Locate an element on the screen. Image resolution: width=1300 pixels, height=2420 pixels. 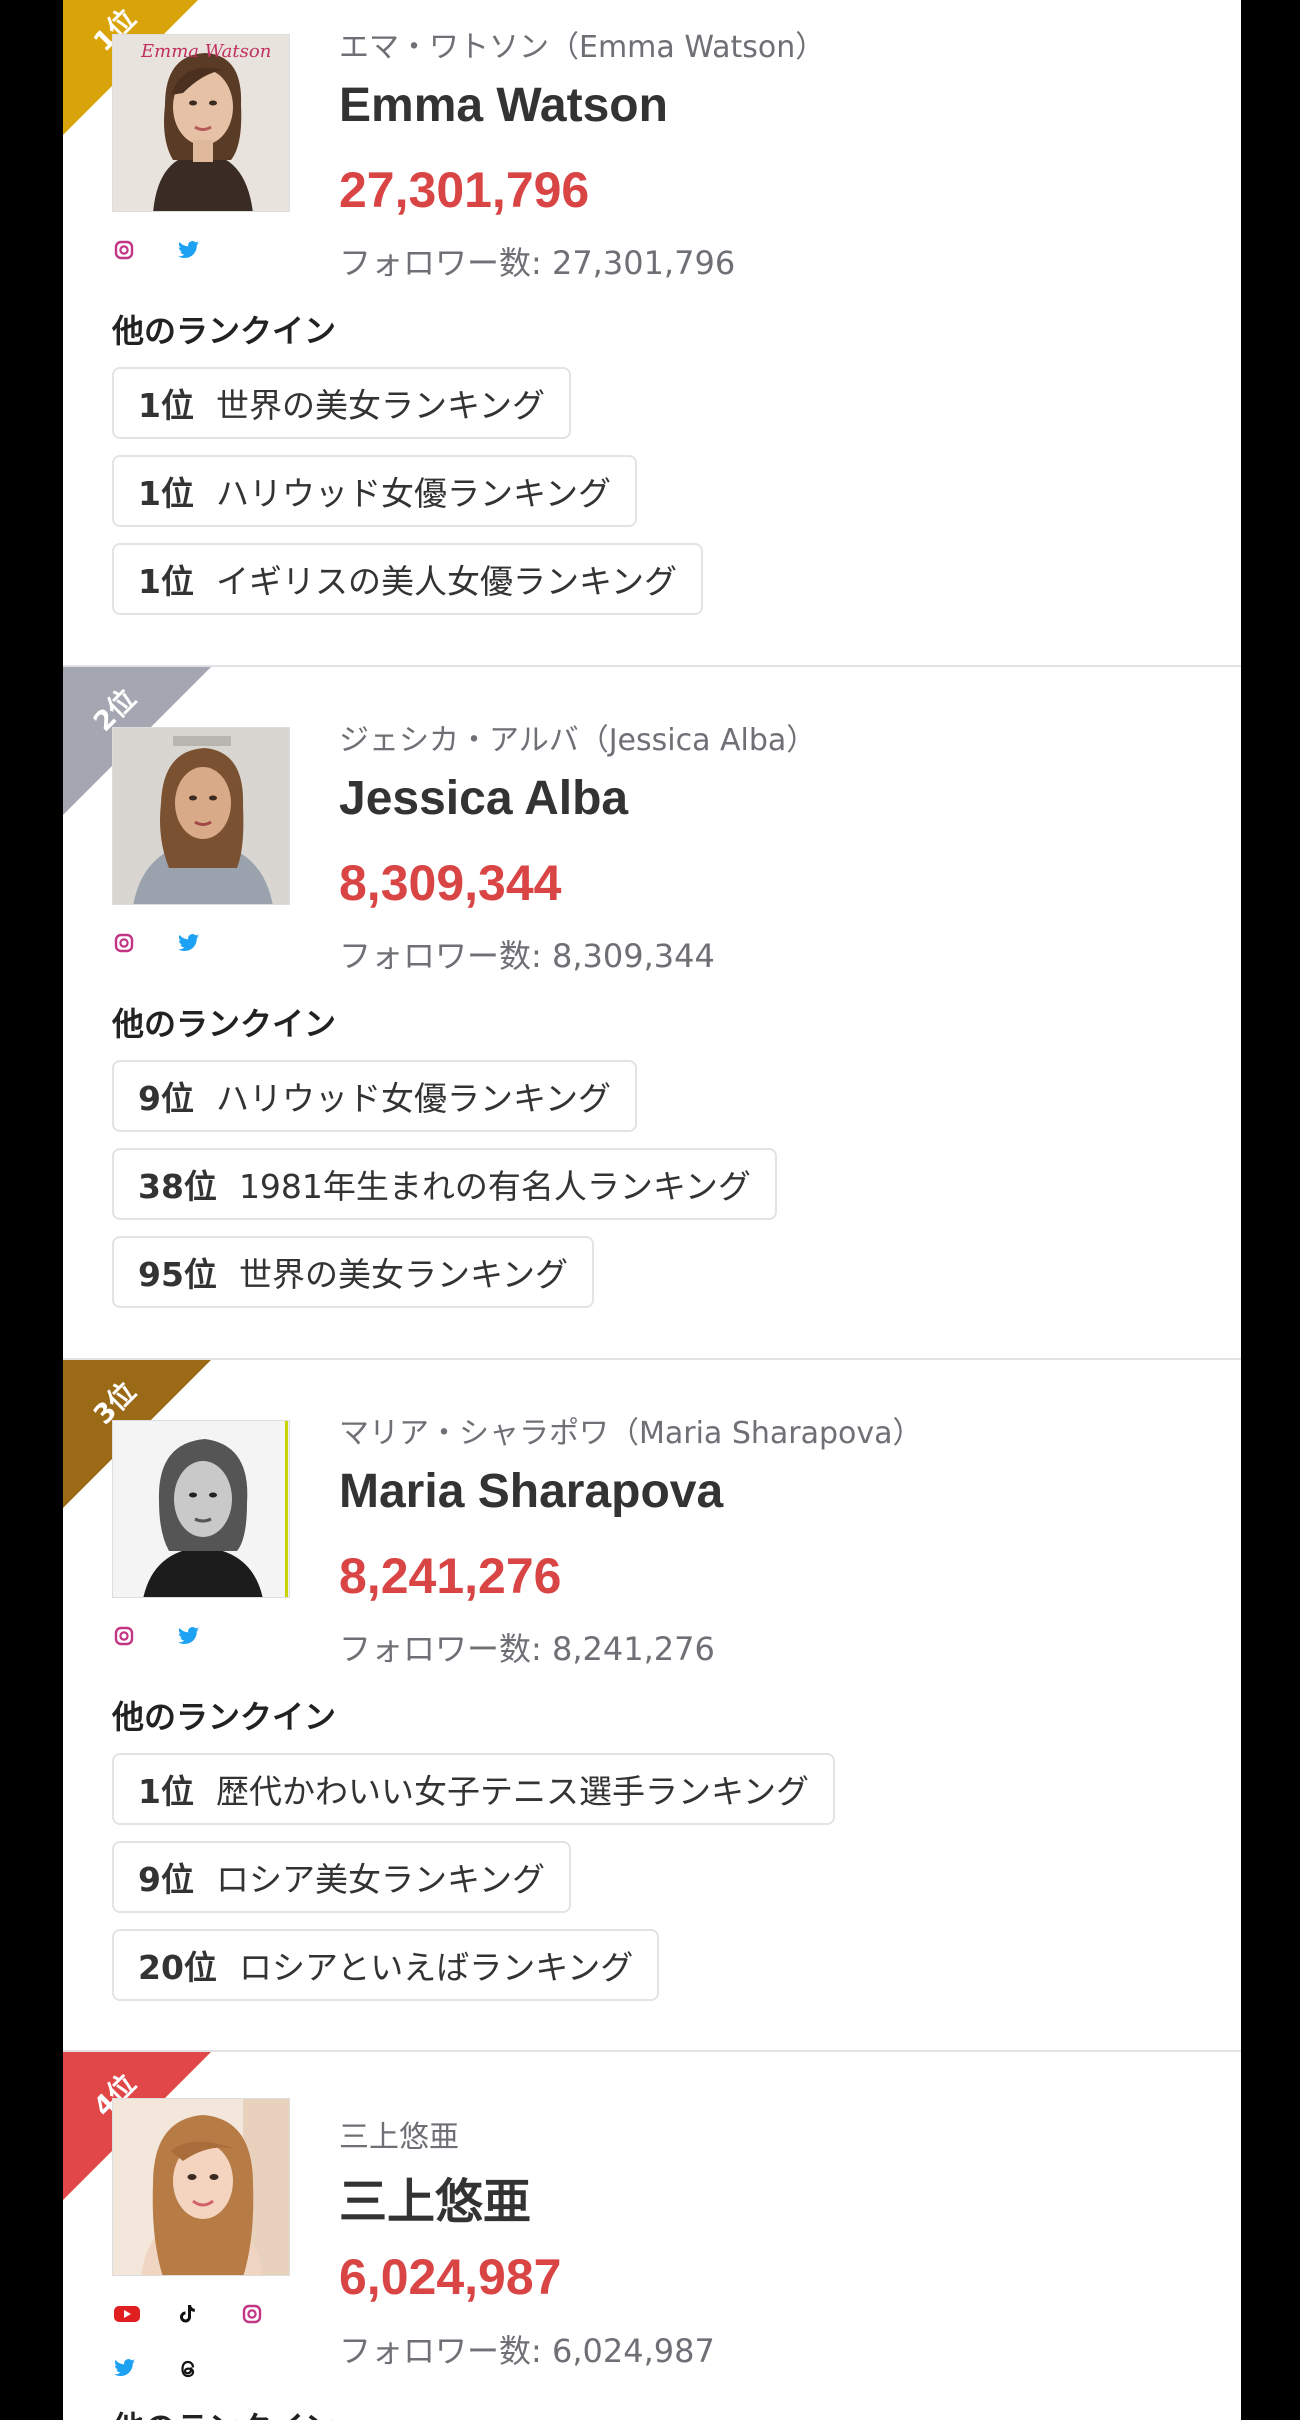
name-heading: Jessica Alba is located at coordinates (483, 798).